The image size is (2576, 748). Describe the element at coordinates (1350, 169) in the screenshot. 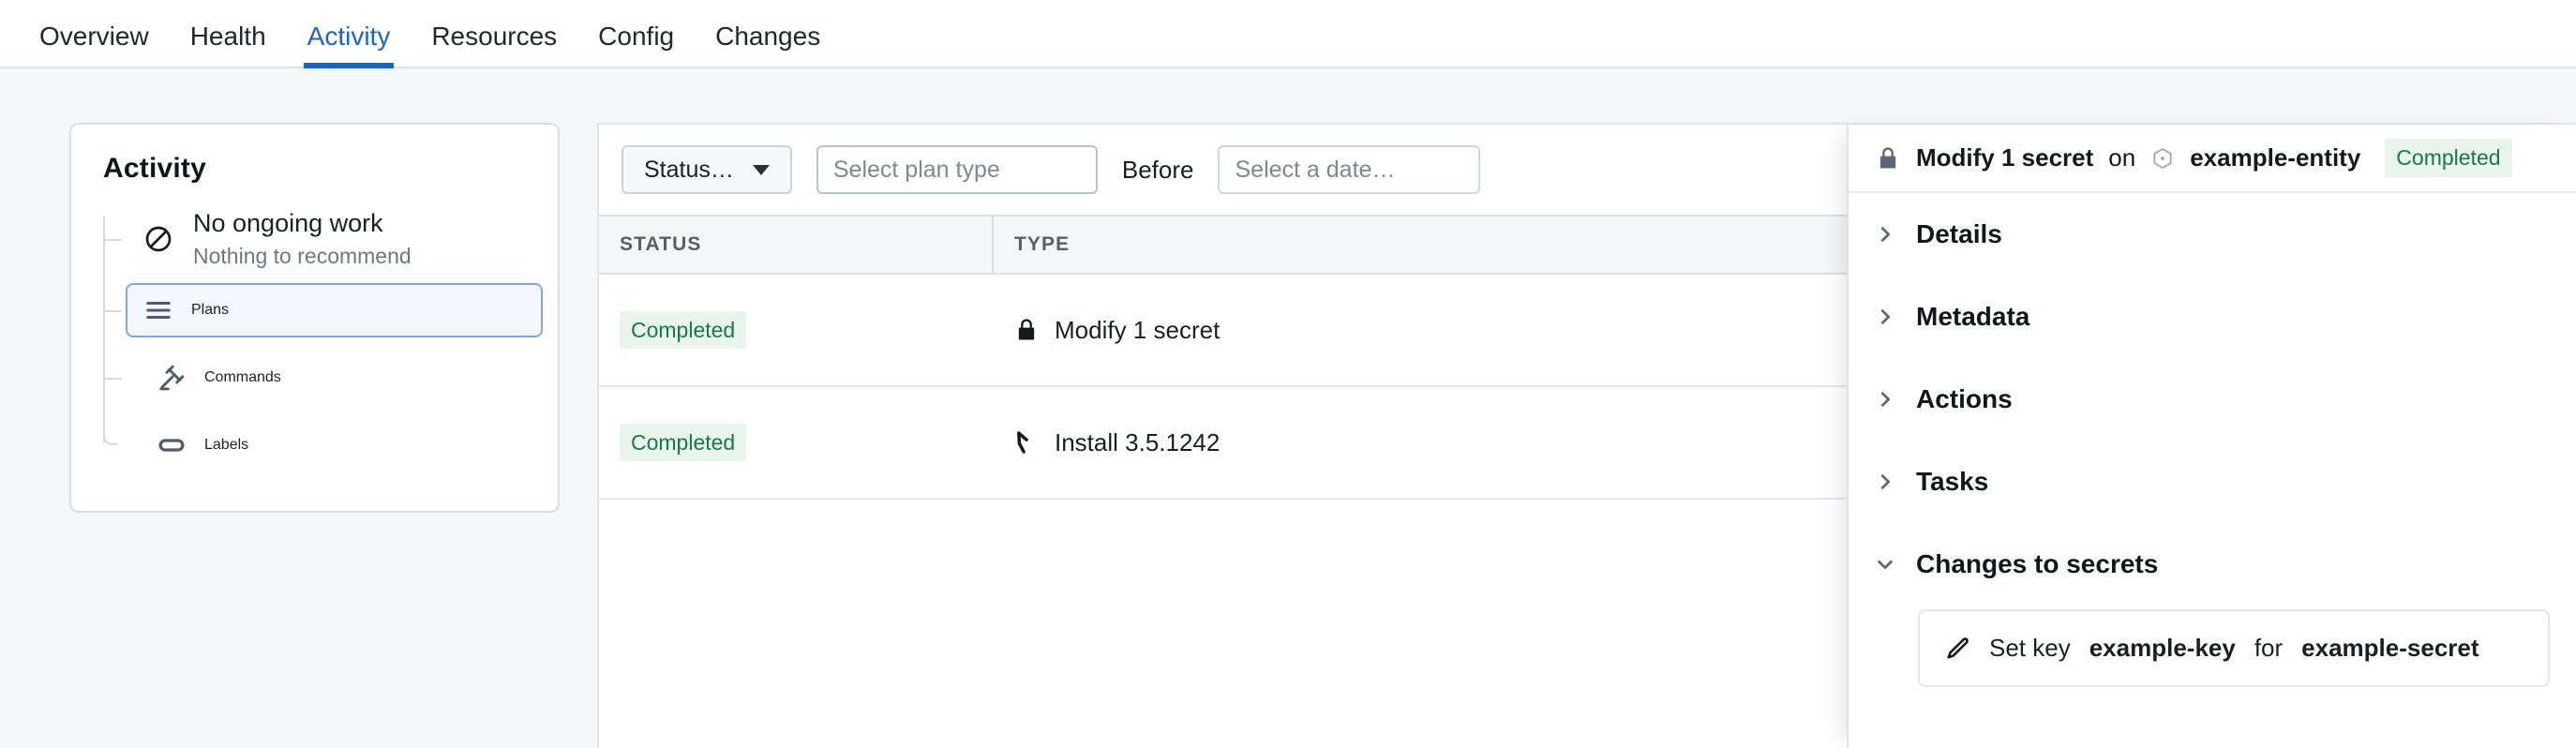

I see `date-input` at that location.